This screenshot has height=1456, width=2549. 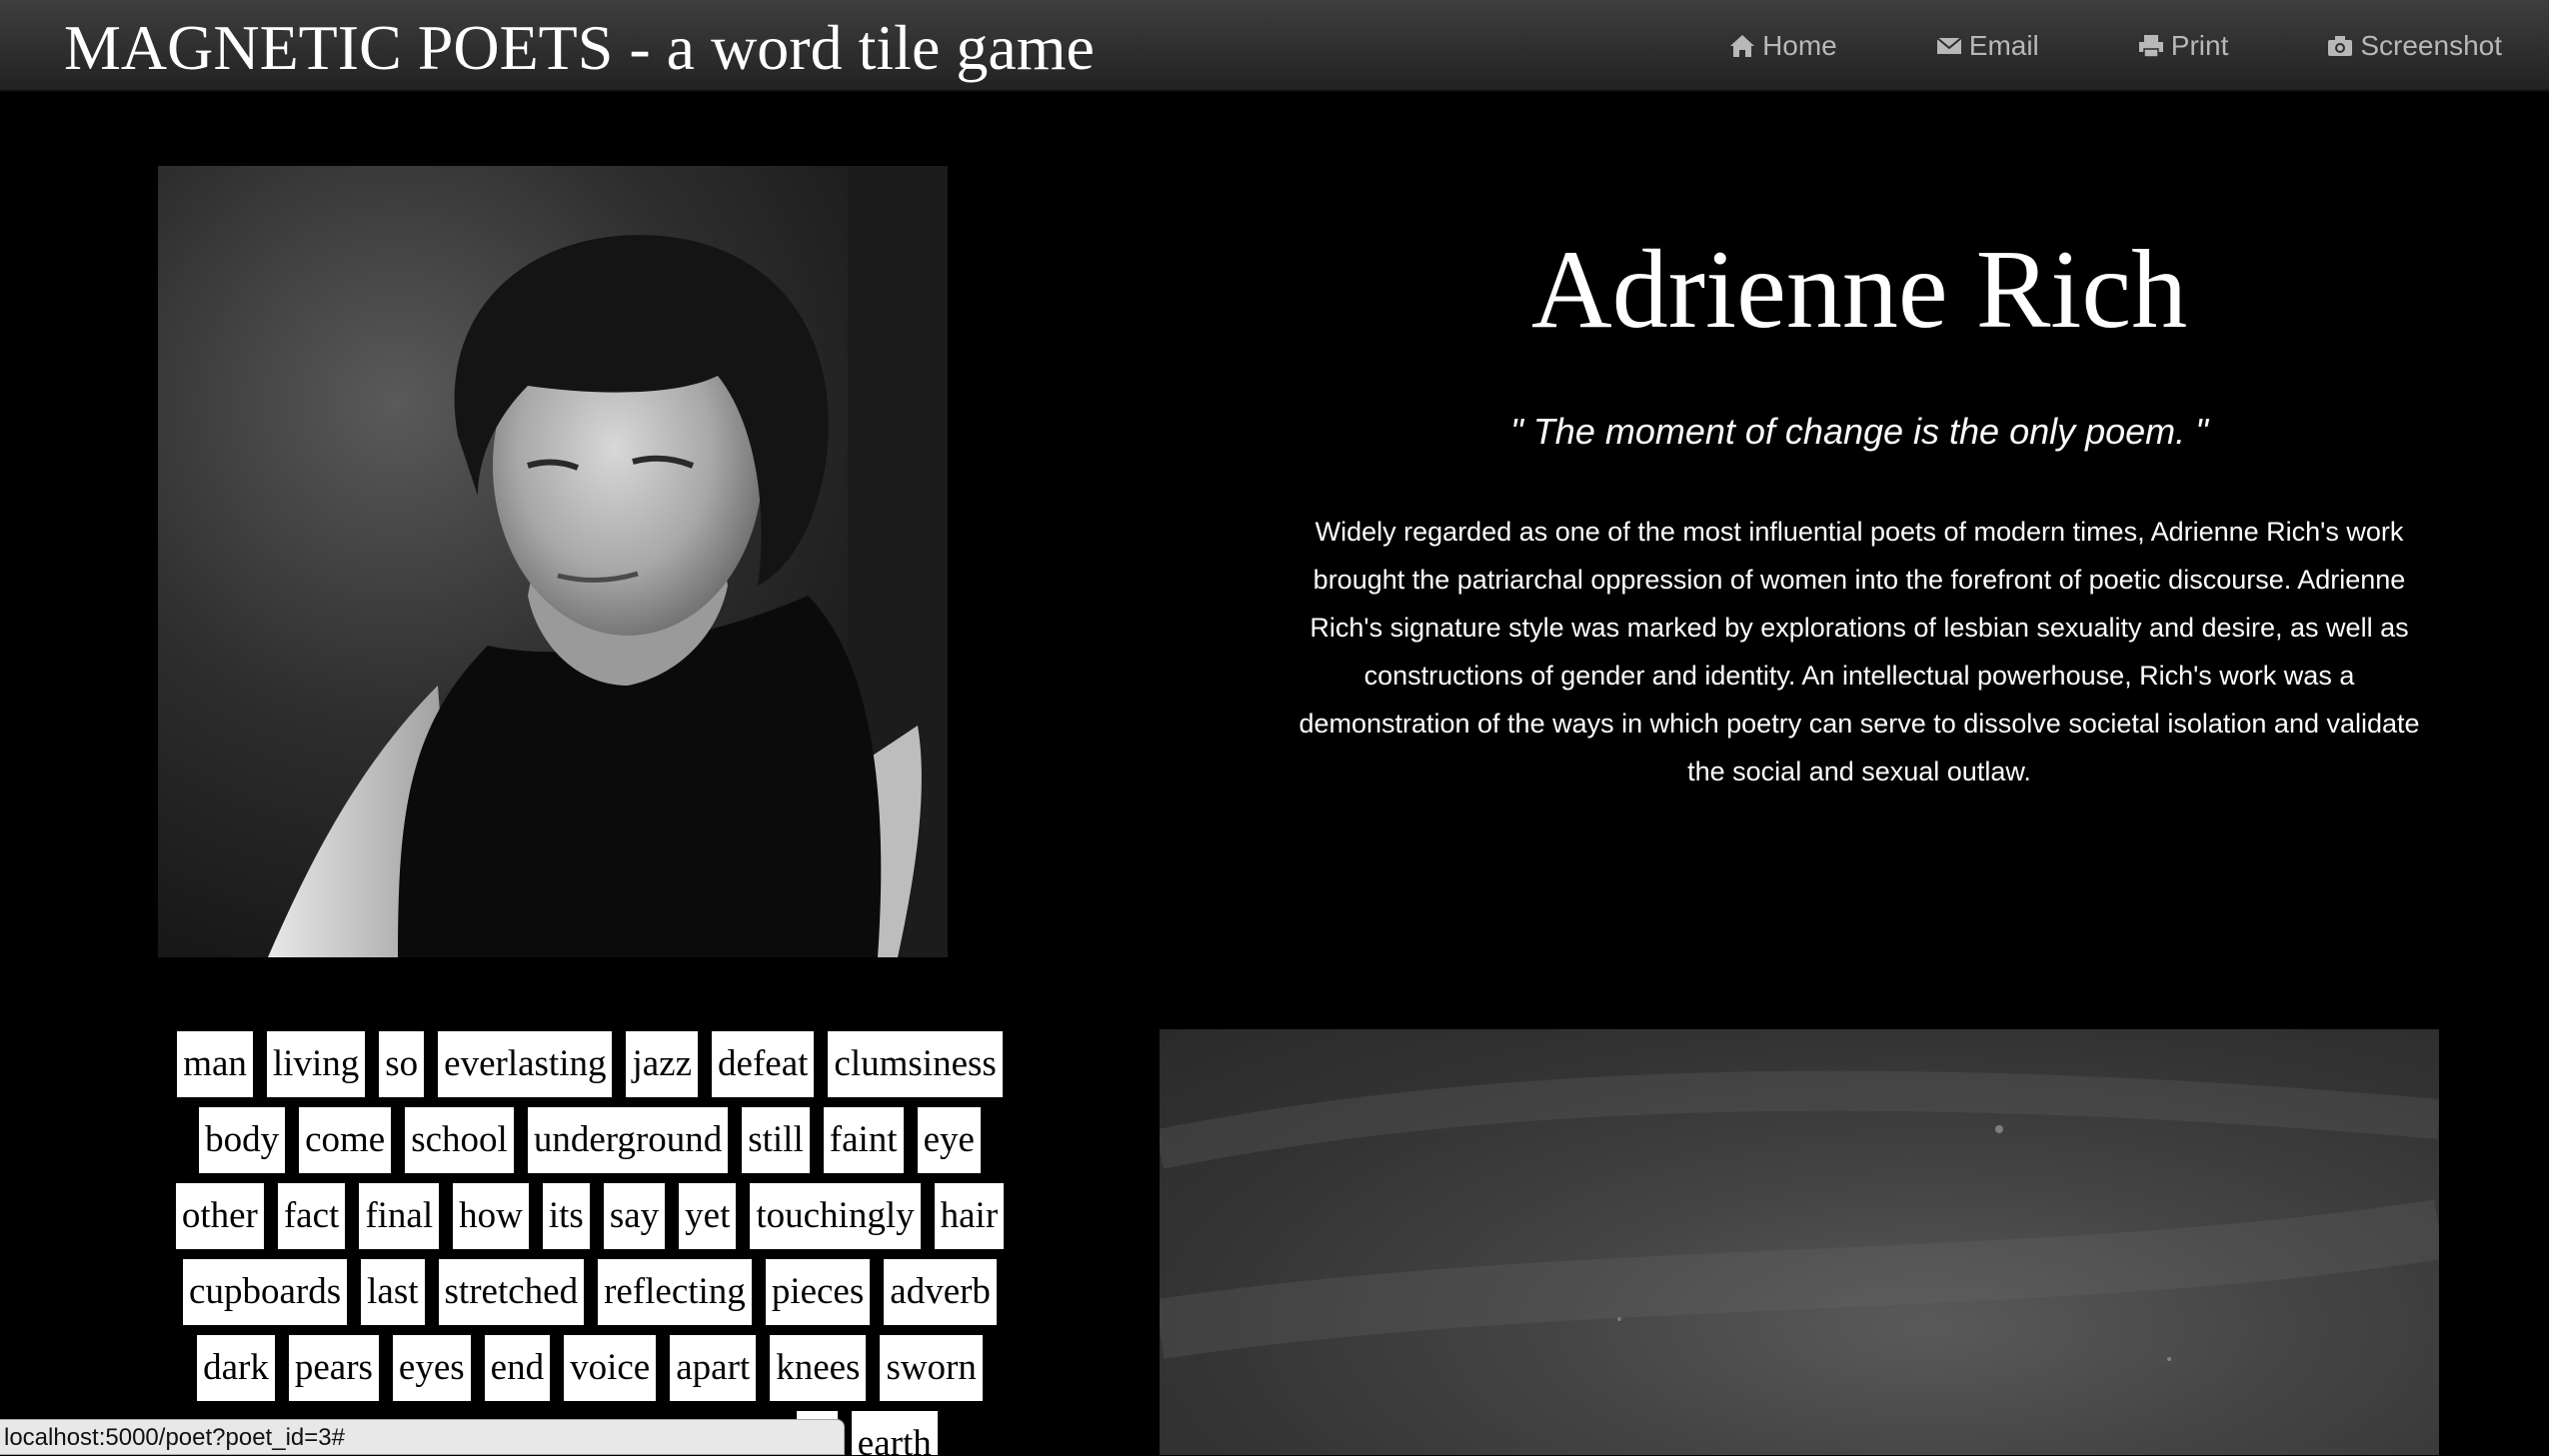 I want to click on word-tile: reflecting, so click(x=675, y=1292).